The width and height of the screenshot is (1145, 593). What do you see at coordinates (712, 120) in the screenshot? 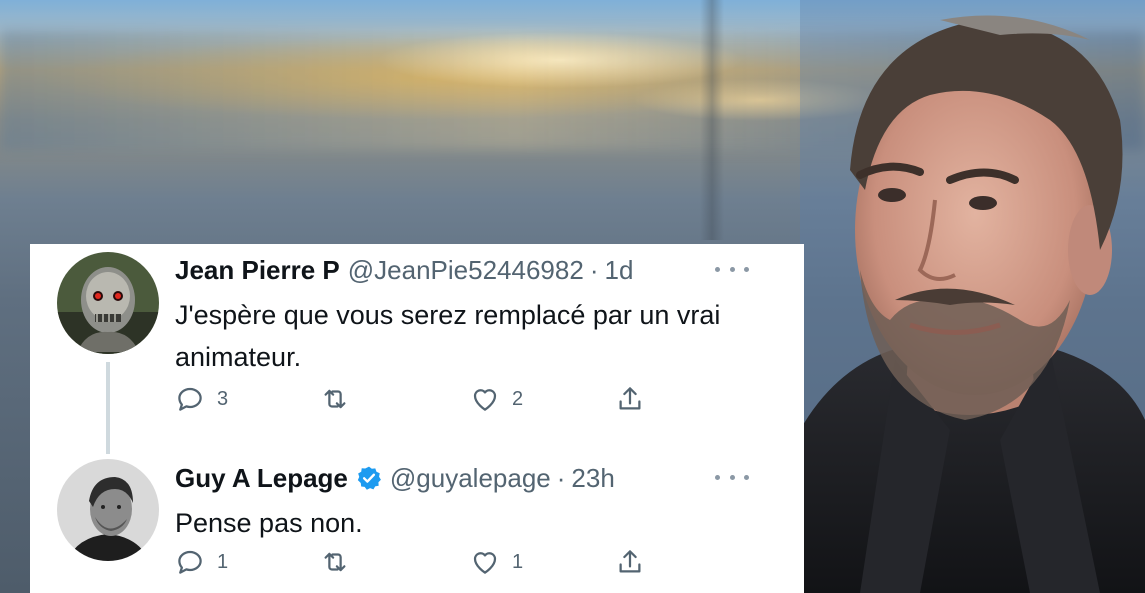
I see `studio-pillar` at bounding box center [712, 120].